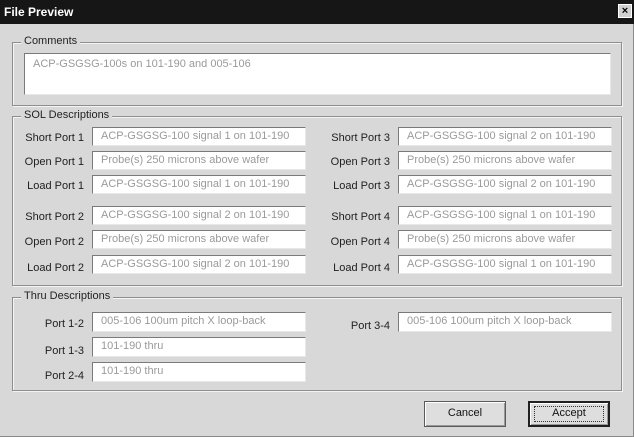 The height and width of the screenshot is (437, 634). What do you see at coordinates (51, 41) in the screenshot?
I see `comments-group-label: Comments` at bounding box center [51, 41].